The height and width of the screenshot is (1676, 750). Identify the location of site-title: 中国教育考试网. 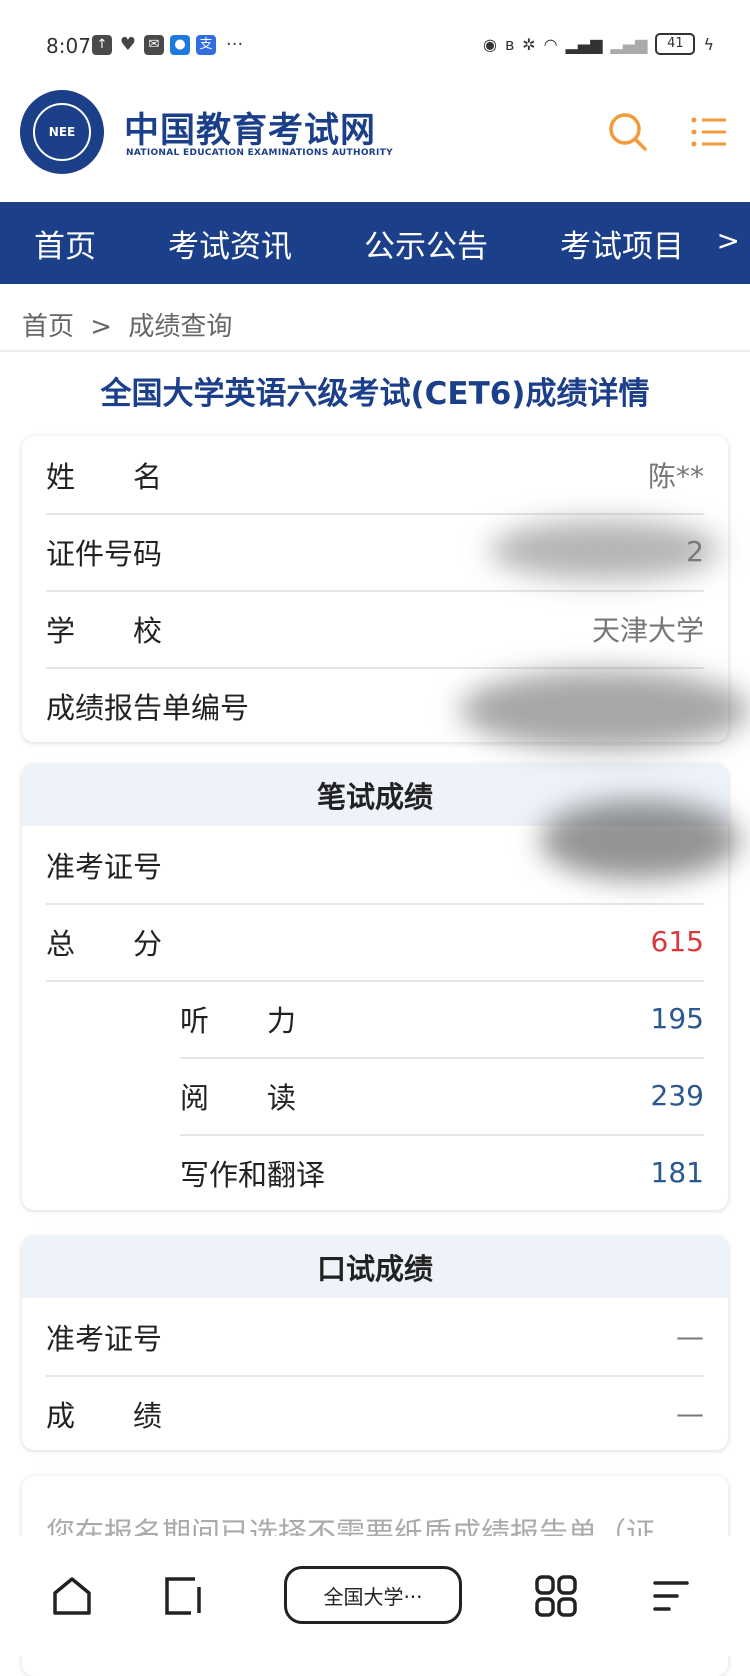
(250, 127).